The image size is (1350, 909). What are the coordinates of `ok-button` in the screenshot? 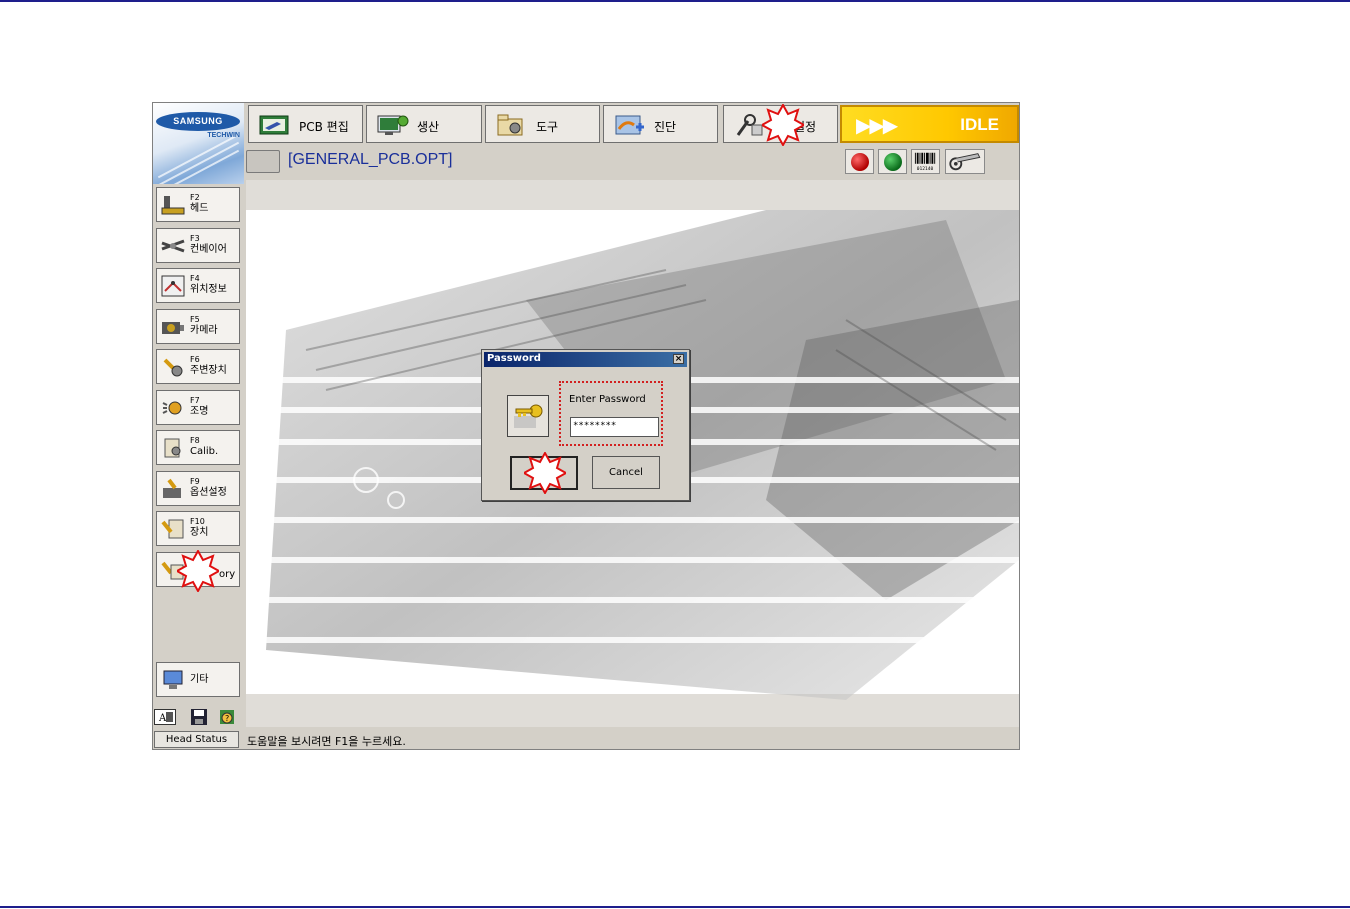 It's located at (544, 473).